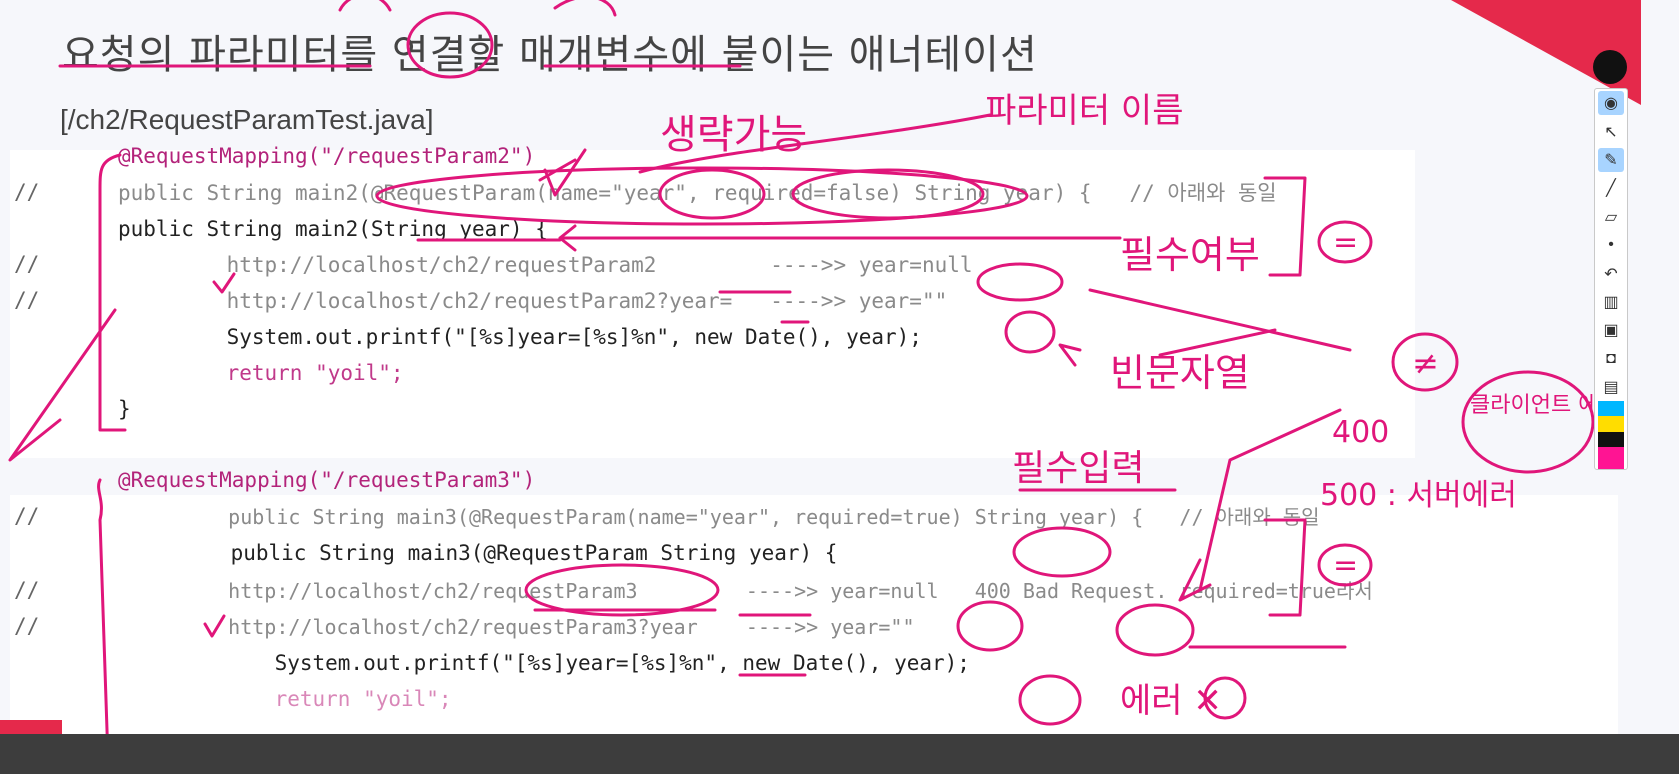 This screenshot has width=1679, height=774. I want to click on color-swatch-pink, so click(1611, 458).